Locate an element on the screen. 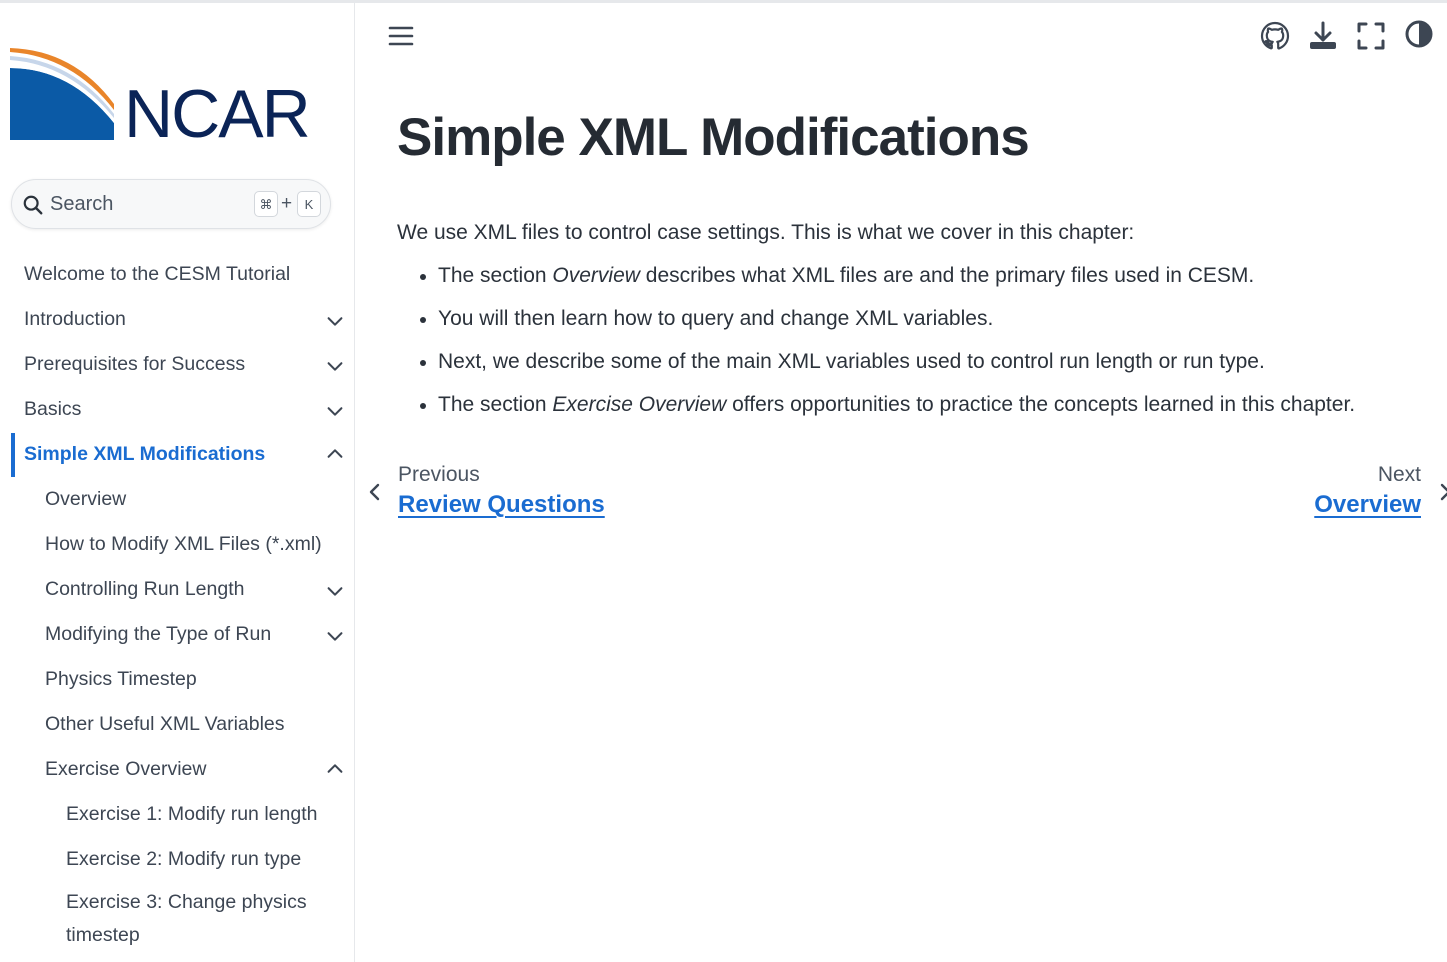  sidebar-item-exercise-3: Exercise 3: Change physics timestep is located at coordinates (177, 920).